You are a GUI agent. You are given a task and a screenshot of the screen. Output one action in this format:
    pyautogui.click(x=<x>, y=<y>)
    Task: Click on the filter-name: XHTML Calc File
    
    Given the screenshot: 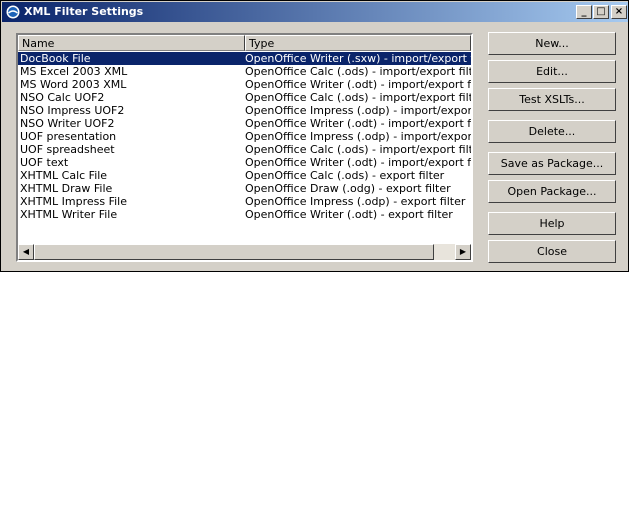 What is the action you would take?
    pyautogui.click(x=64, y=175)
    